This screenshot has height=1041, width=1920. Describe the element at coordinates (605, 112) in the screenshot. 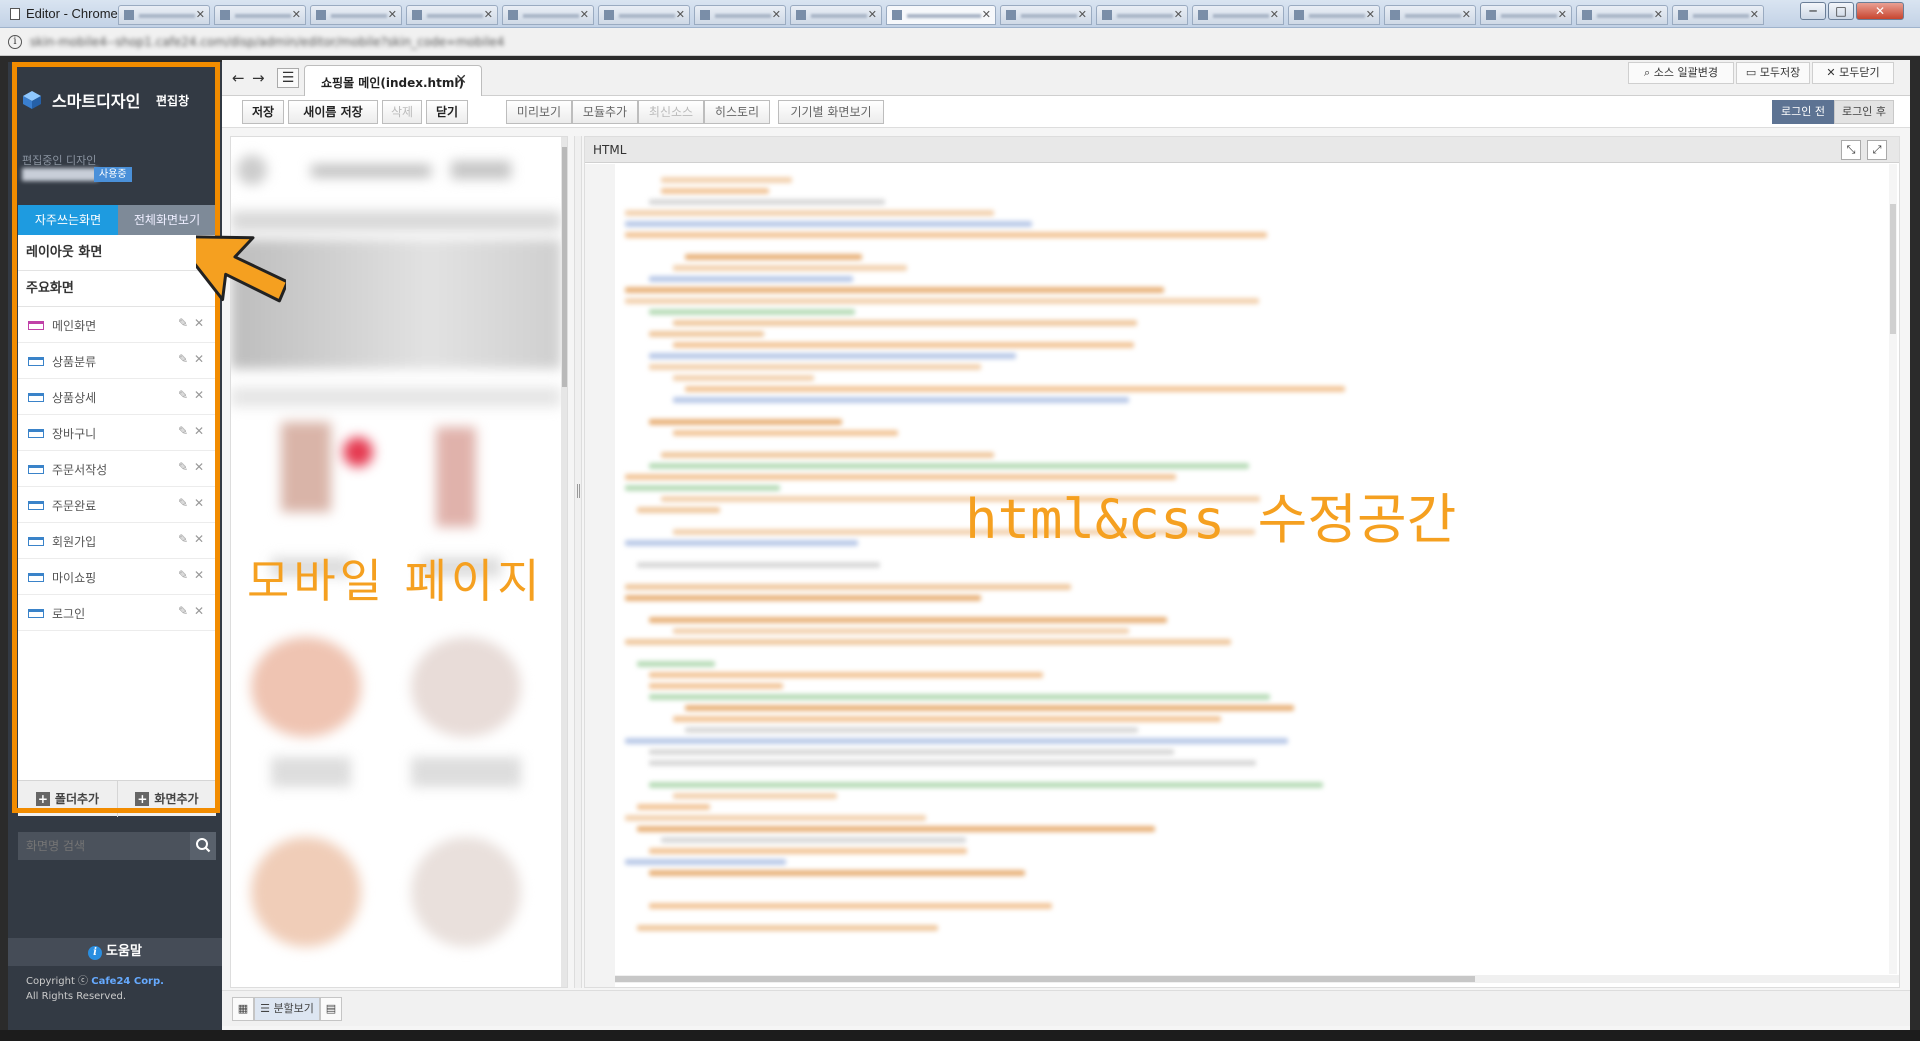

I see `add-module-button: 모듈추가` at that location.